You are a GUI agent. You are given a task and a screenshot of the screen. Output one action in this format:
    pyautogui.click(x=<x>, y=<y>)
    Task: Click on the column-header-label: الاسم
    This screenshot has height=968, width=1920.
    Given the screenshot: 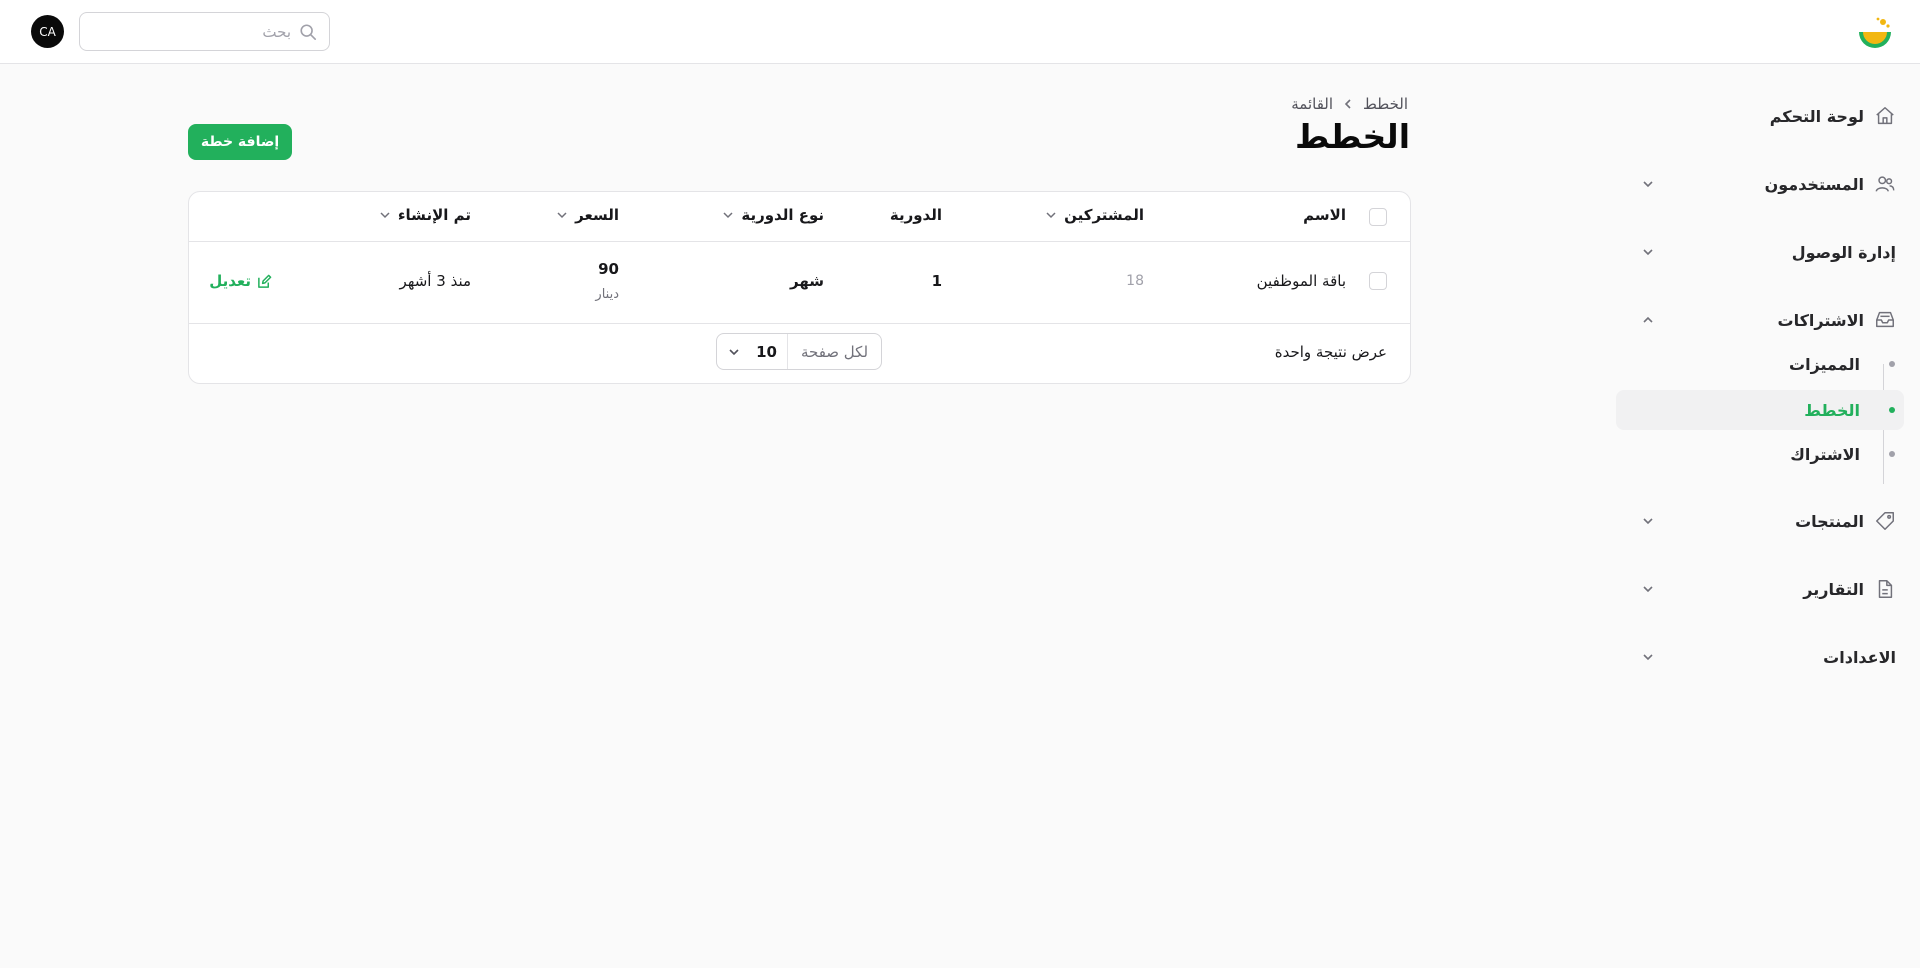 What is the action you would take?
    pyautogui.click(x=1324, y=215)
    